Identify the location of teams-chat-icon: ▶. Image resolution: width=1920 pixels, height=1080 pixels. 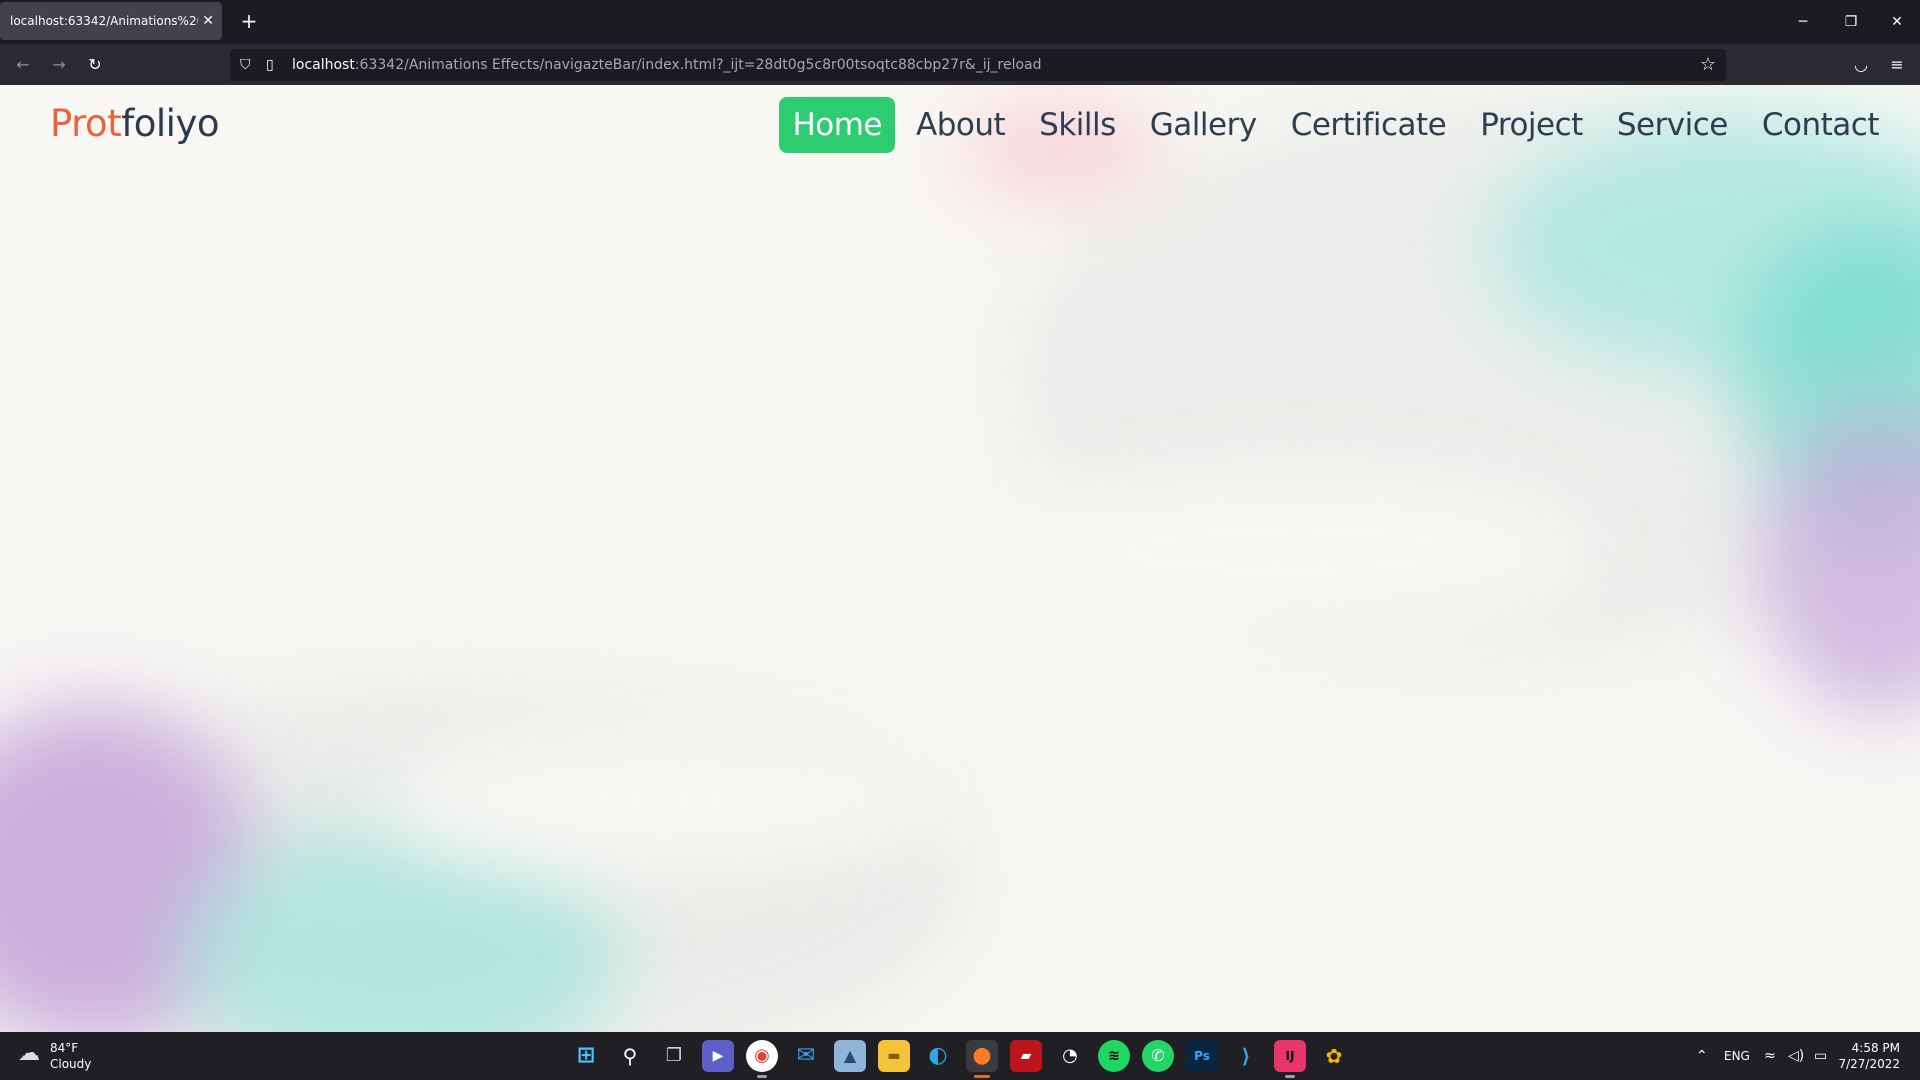
(718, 1056).